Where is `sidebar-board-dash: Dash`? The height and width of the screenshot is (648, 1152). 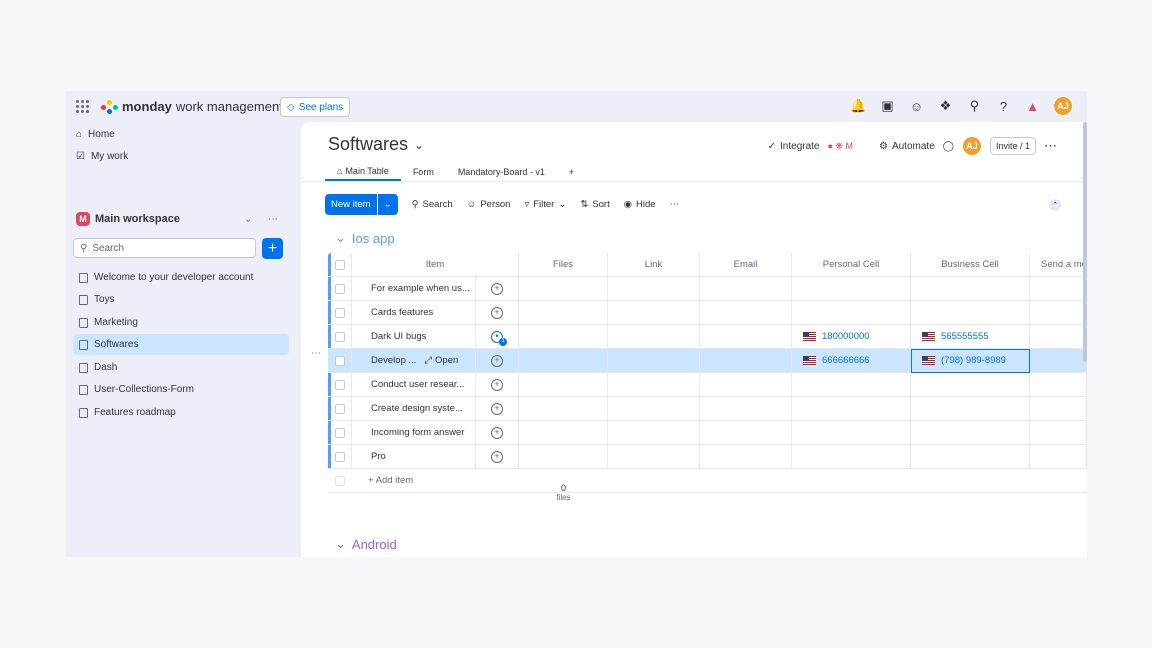
sidebar-board-dash: Dash is located at coordinates (181, 367).